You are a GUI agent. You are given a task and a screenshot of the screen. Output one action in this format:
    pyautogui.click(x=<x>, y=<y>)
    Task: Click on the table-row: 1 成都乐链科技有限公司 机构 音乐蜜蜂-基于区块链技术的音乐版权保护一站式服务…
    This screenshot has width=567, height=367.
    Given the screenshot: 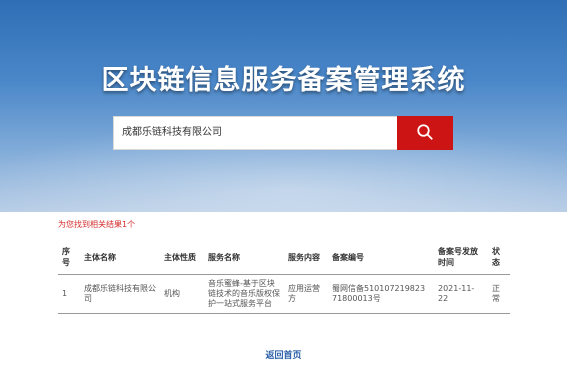 What is the action you would take?
    pyautogui.click(x=284, y=294)
    